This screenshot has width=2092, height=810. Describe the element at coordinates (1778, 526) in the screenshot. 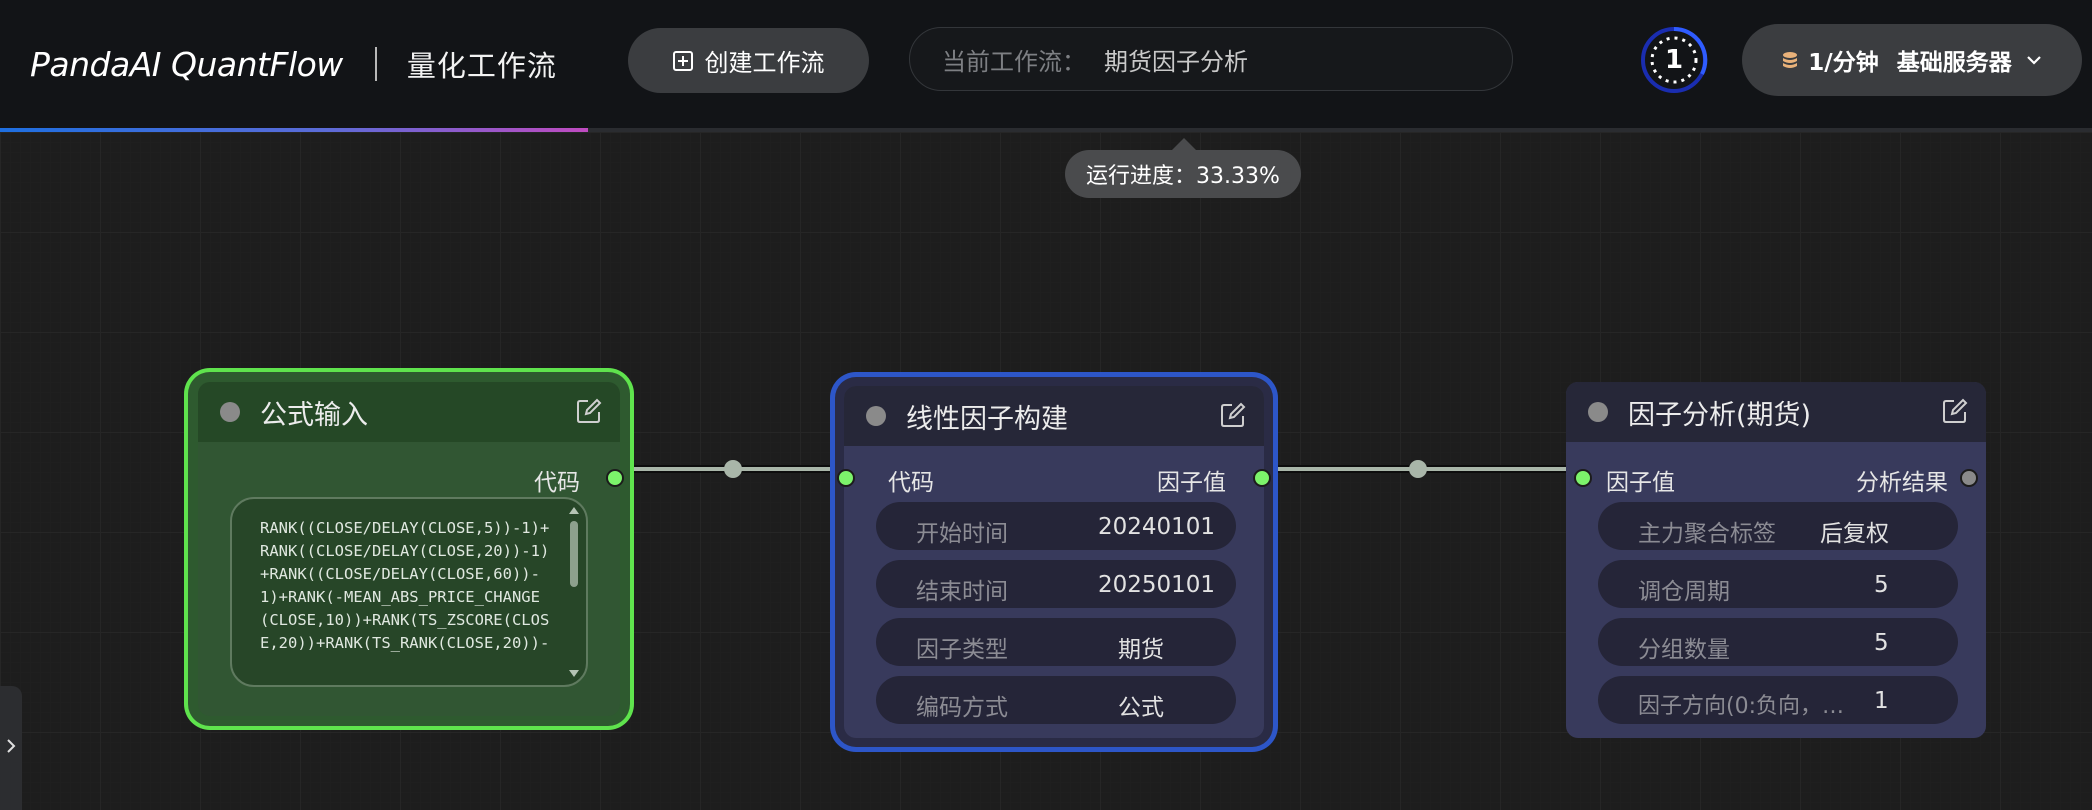

I see `param-main-contract-tag: 主力聚合标签 后复权` at that location.